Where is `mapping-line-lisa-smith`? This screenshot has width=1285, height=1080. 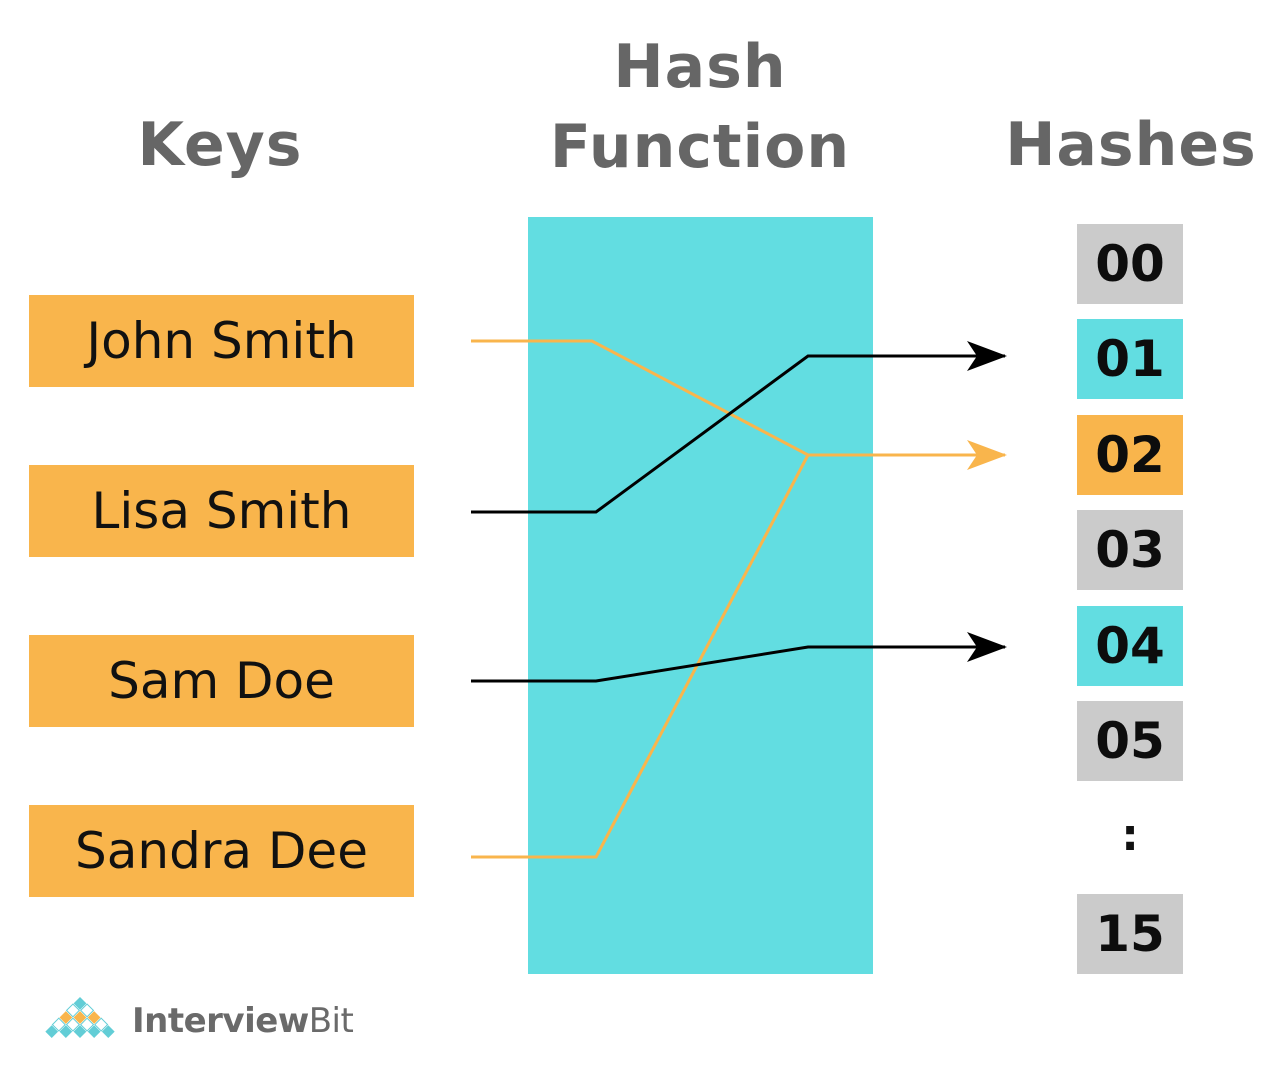 mapping-line-lisa-smith is located at coordinates (739, 427).